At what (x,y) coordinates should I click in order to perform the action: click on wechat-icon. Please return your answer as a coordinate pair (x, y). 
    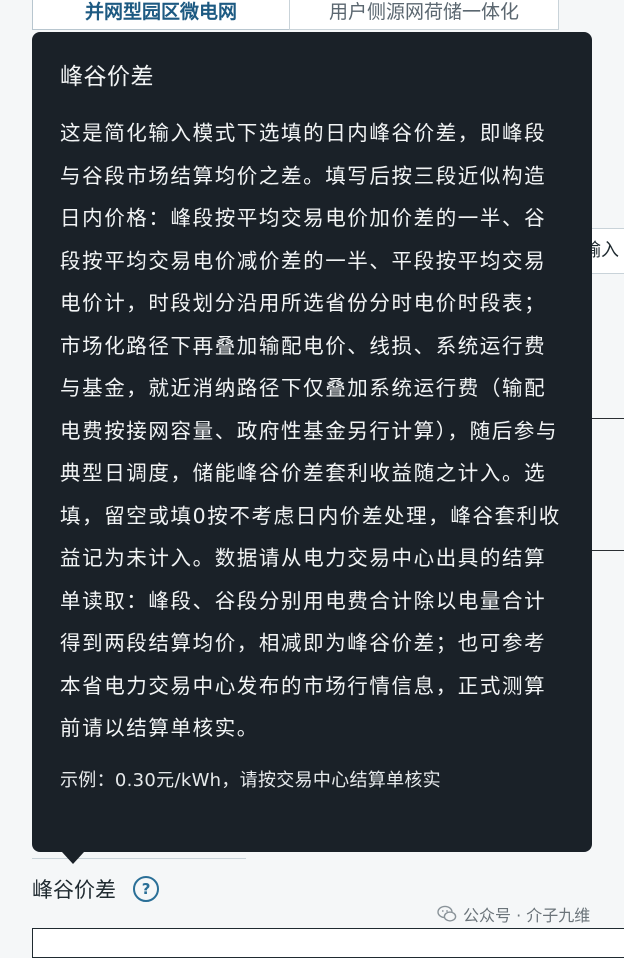
    Looking at the image, I should click on (447, 913).